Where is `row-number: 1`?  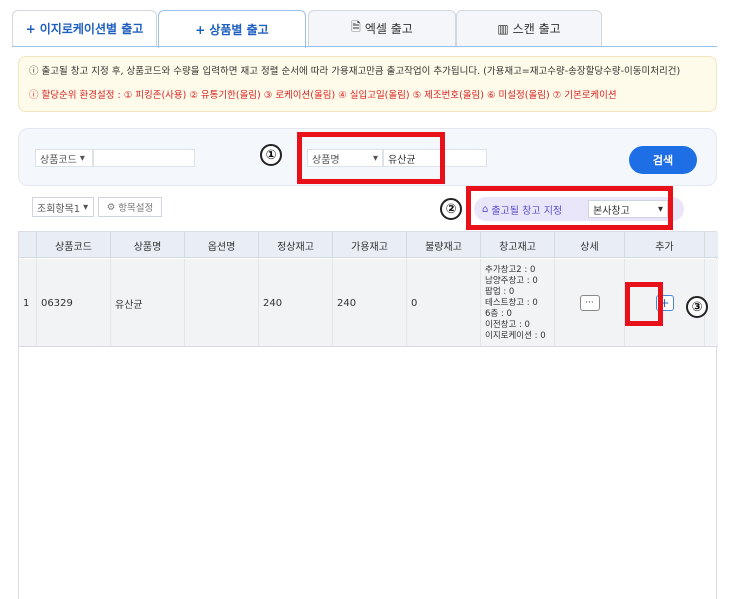 row-number: 1 is located at coordinates (28, 303).